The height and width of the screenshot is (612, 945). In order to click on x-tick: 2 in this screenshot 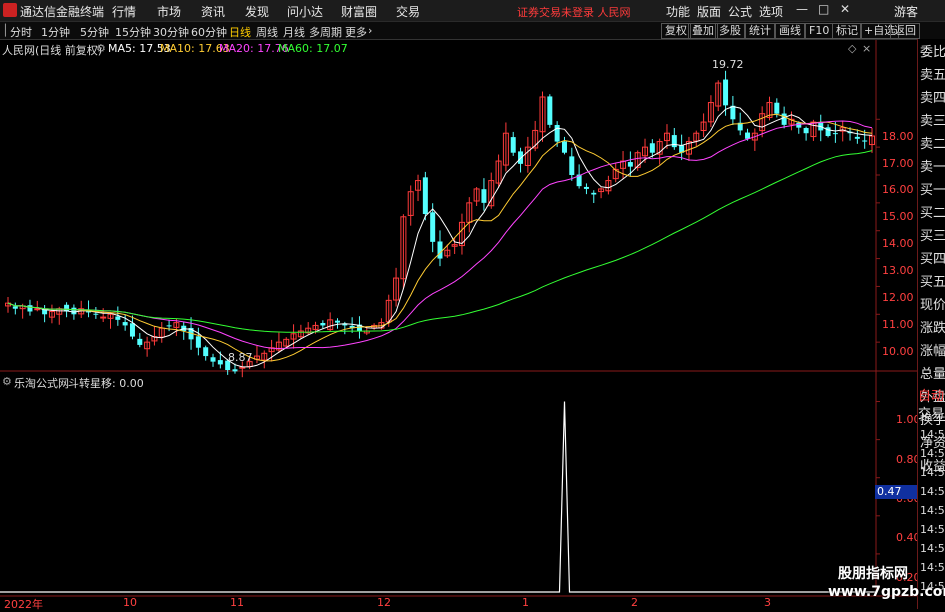, I will do `click(634, 602)`.